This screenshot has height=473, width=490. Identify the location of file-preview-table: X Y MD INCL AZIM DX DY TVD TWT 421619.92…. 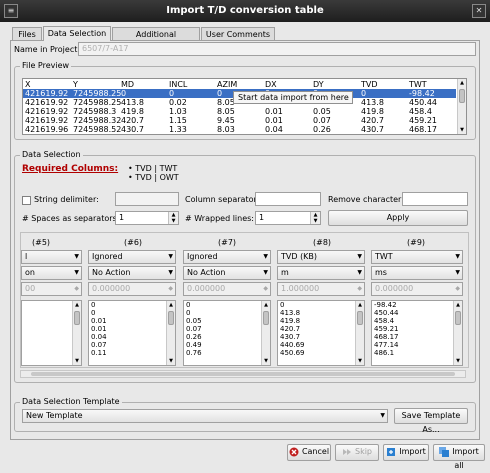
(244, 106).